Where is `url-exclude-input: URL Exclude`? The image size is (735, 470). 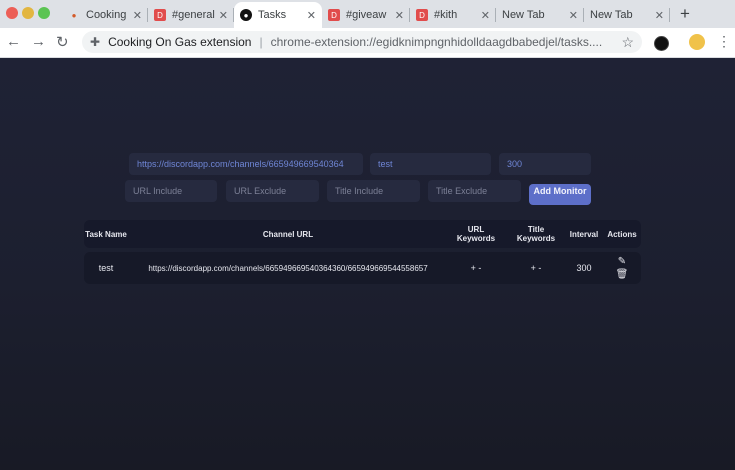 url-exclude-input: URL Exclude is located at coordinates (272, 191).